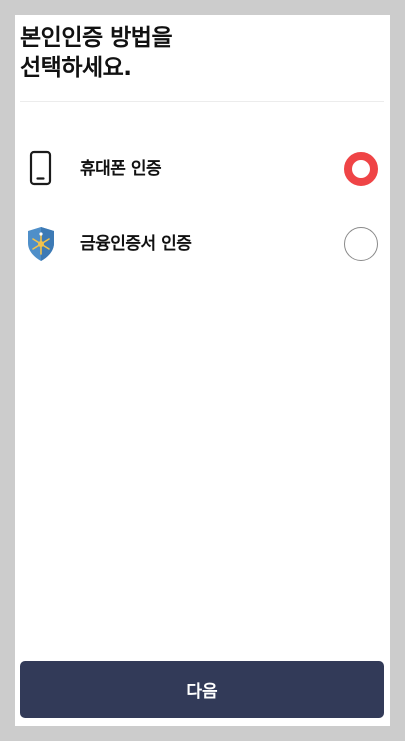  I want to click on option-phone-auth-label: 휴대폰 인증, so click(121, 169).